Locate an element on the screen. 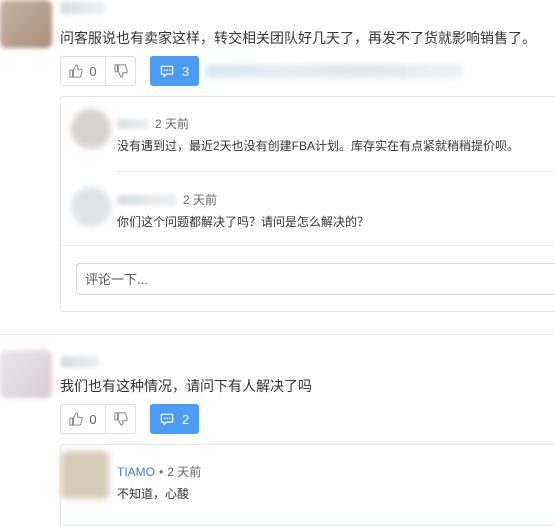  comment-input is located at coordinates (315, 279).